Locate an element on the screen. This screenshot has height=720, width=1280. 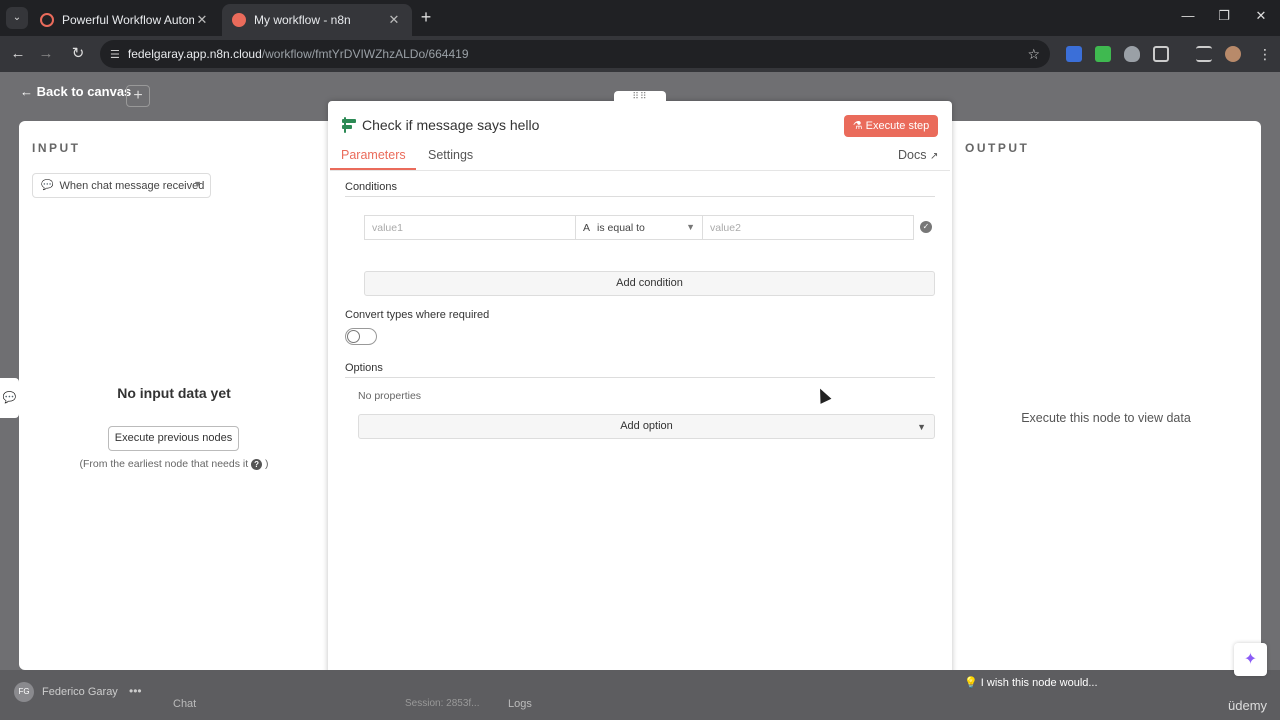
external-link-icon: ↗ is located at coordinates (934, 156).